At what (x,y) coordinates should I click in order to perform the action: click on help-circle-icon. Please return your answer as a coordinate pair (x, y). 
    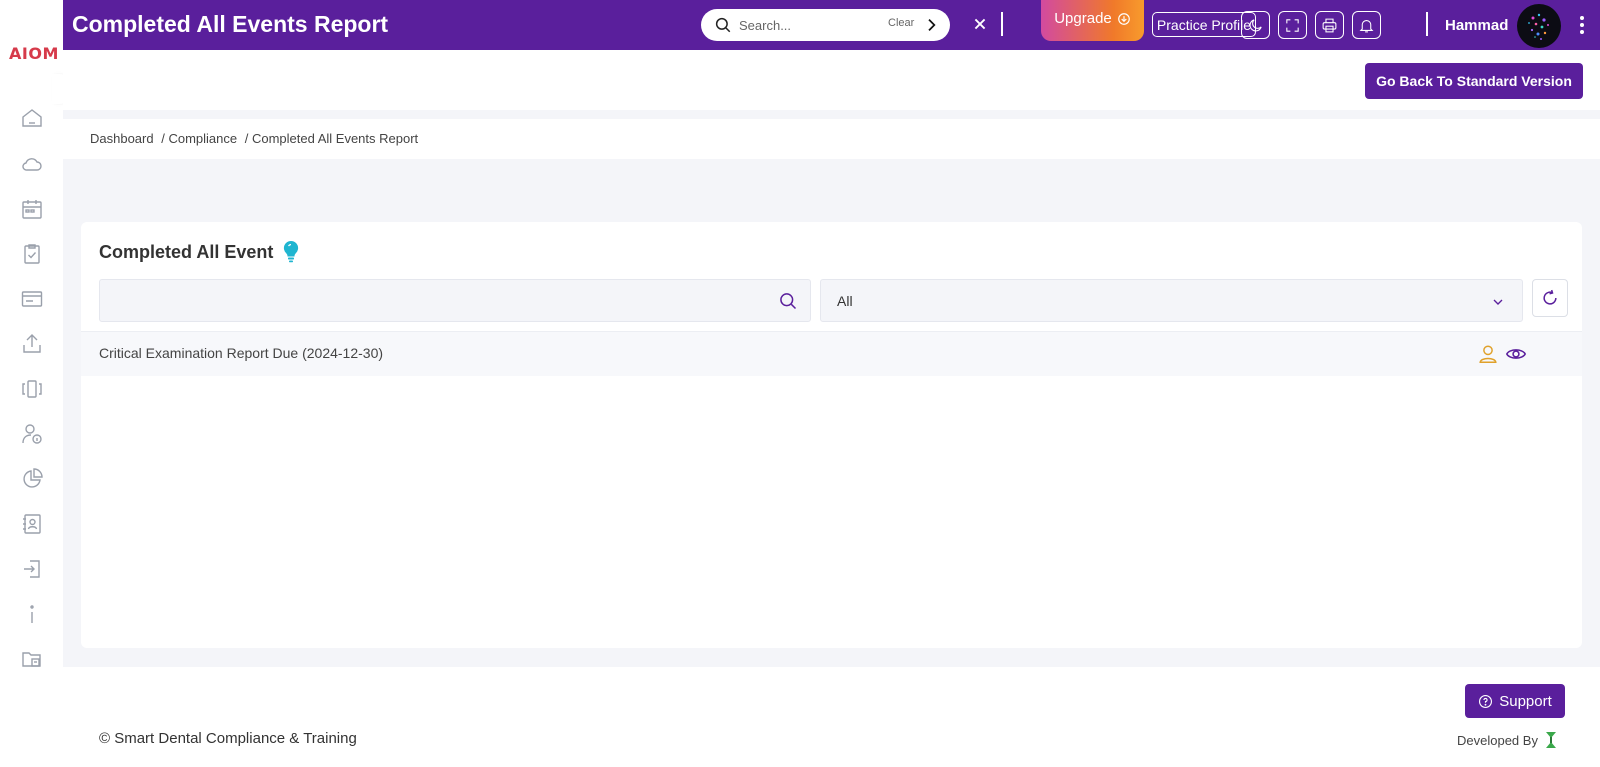
    Looking at the image, I should click on (1486, 701).